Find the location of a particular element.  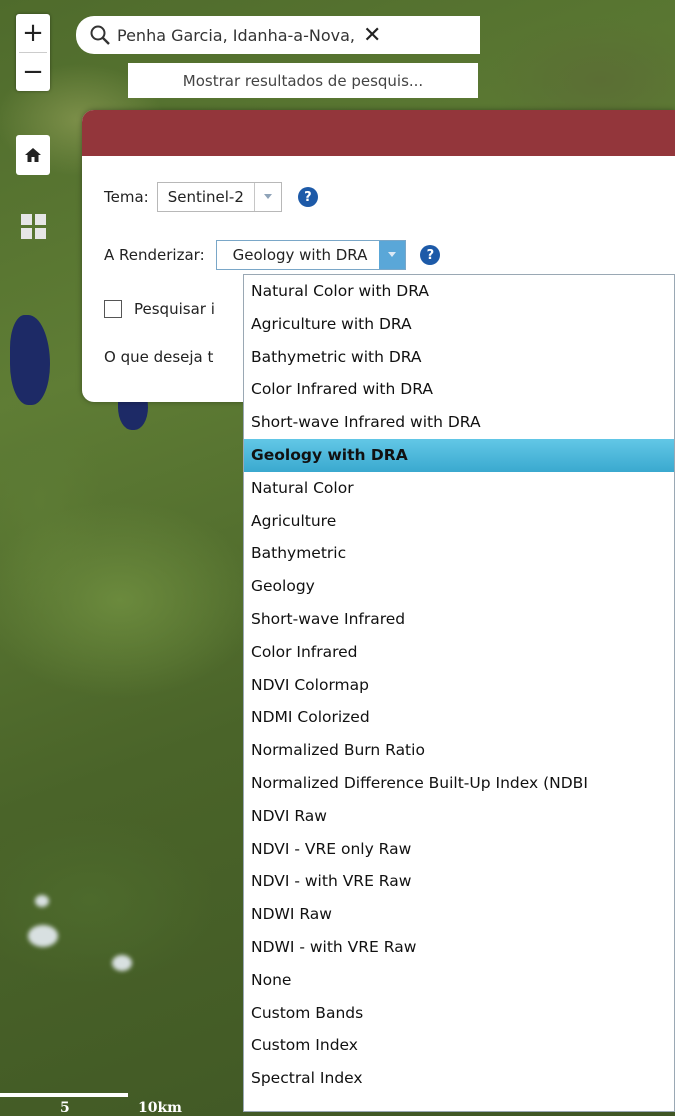

search-images-label: Pesquisar i is located at coordinates (174, 309).